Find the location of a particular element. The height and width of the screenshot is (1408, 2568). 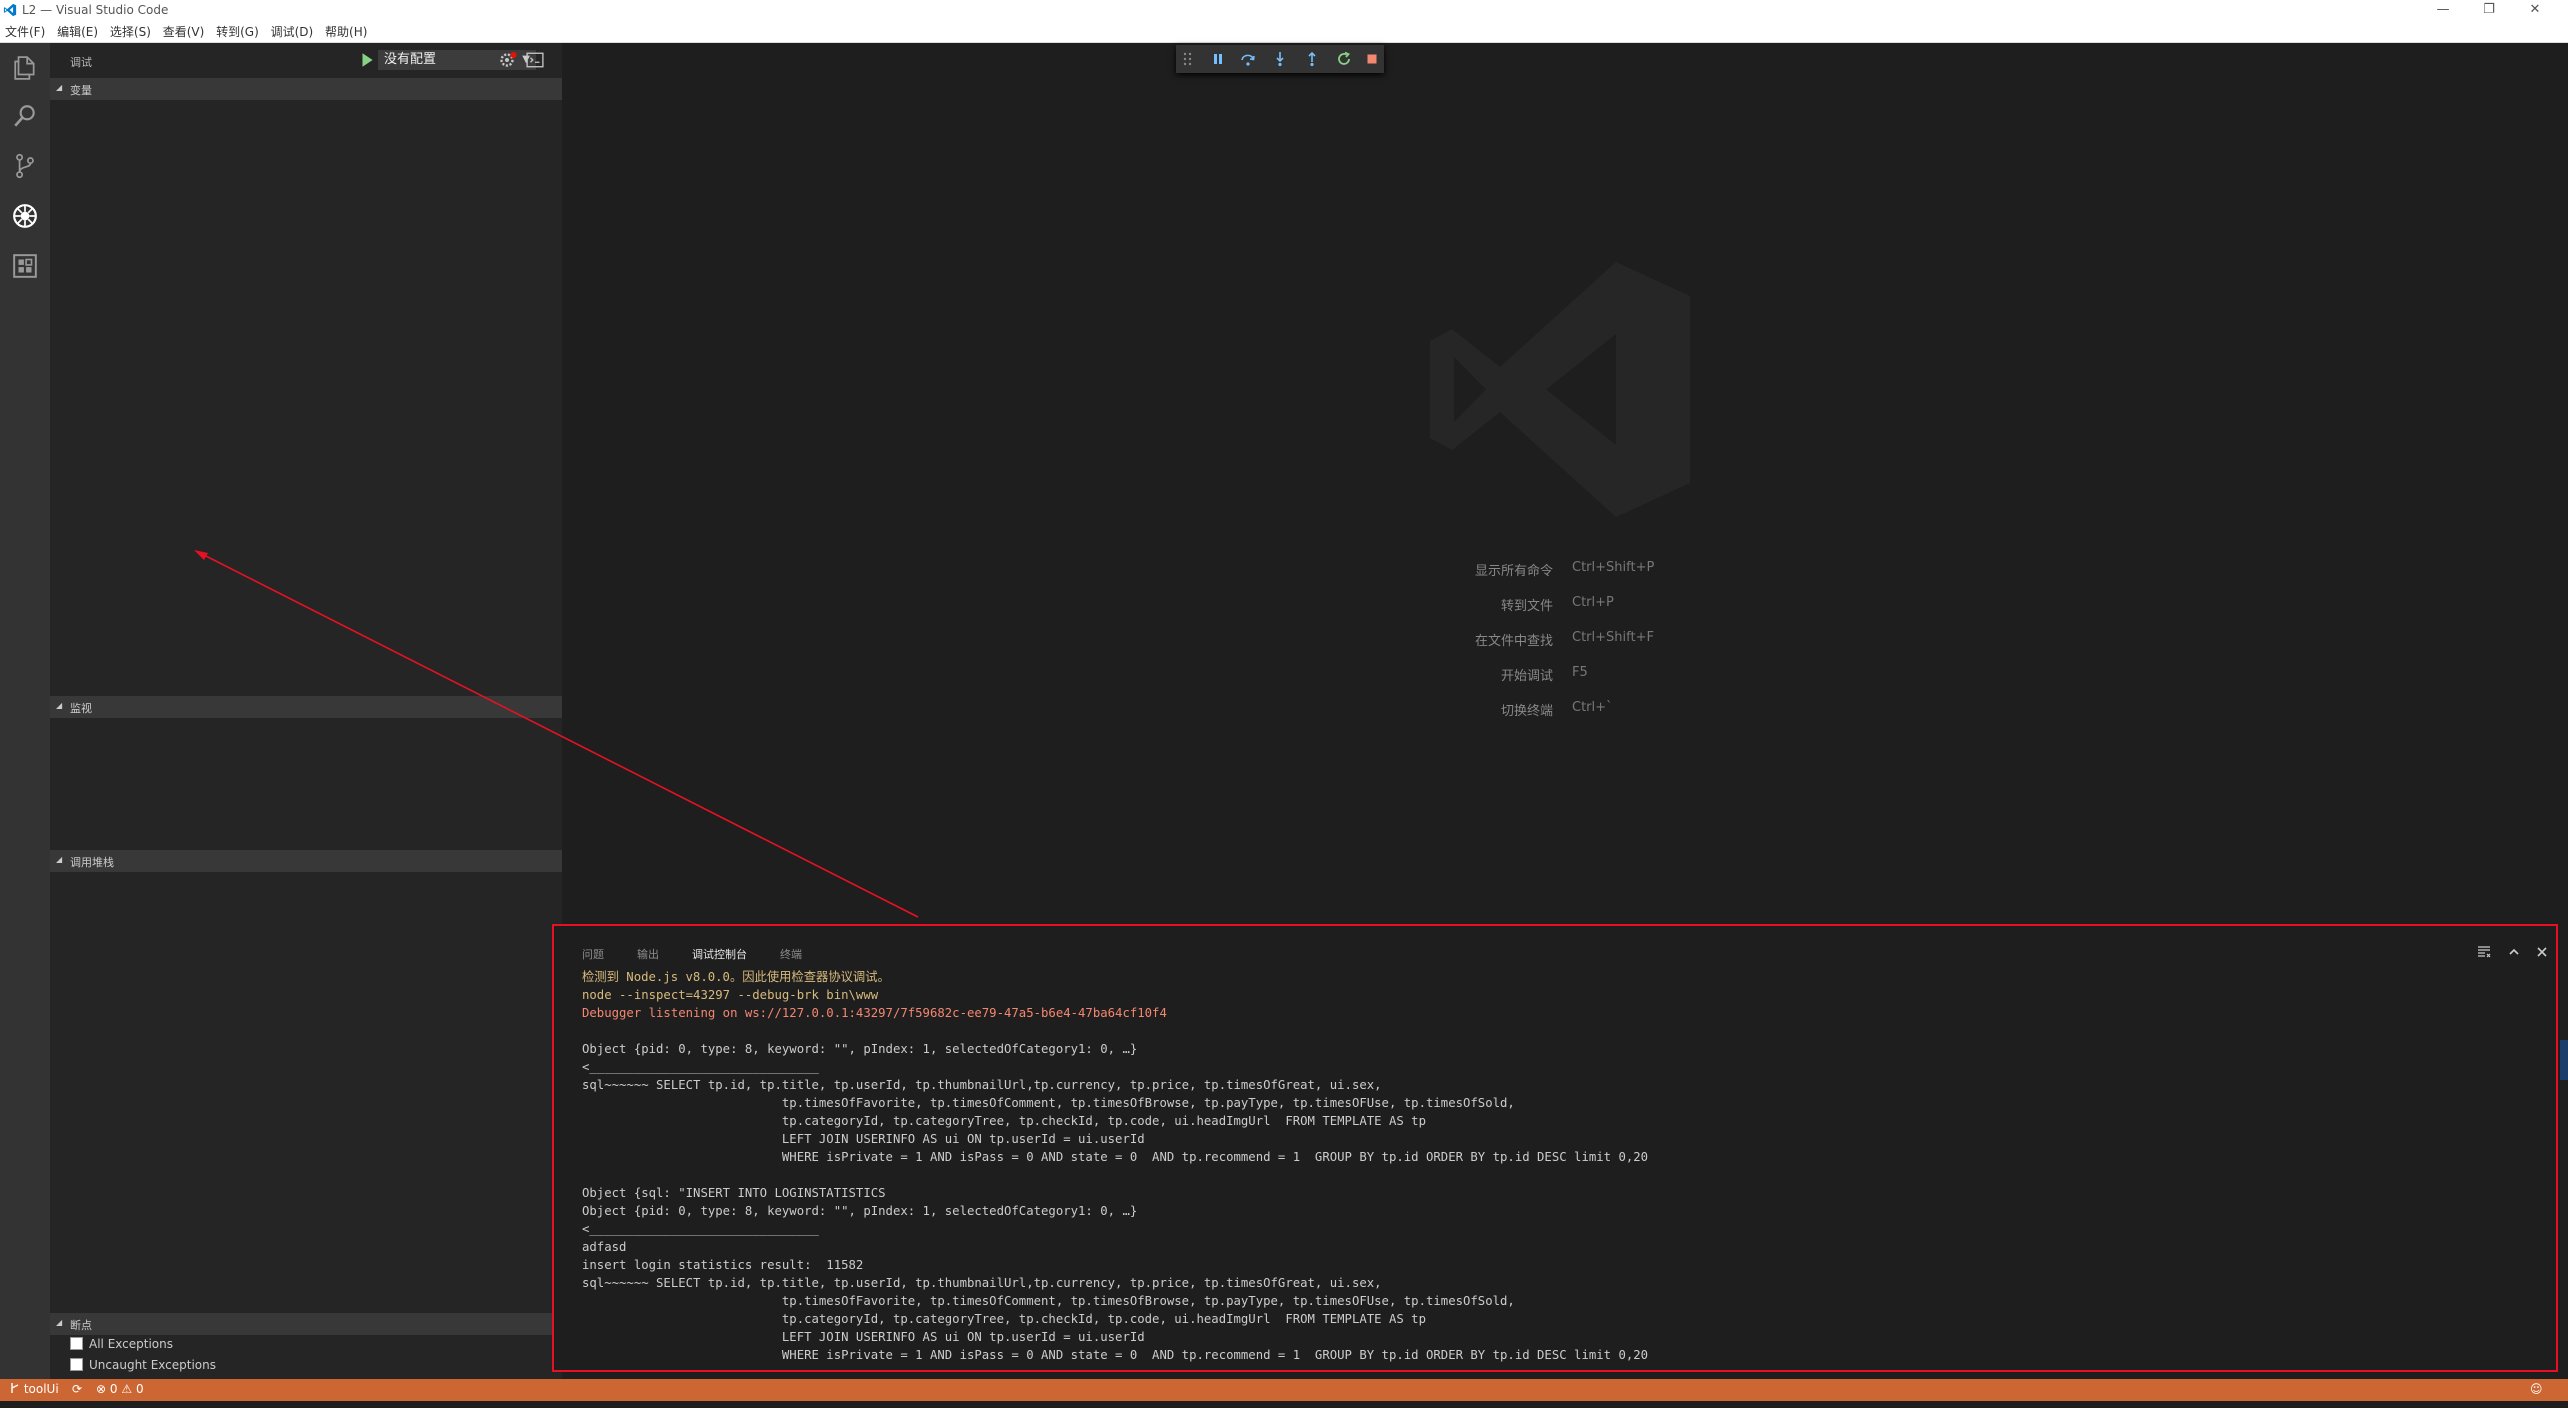

call-stack-section-title: 调用堆栈 is located at coordinates (92, 862).